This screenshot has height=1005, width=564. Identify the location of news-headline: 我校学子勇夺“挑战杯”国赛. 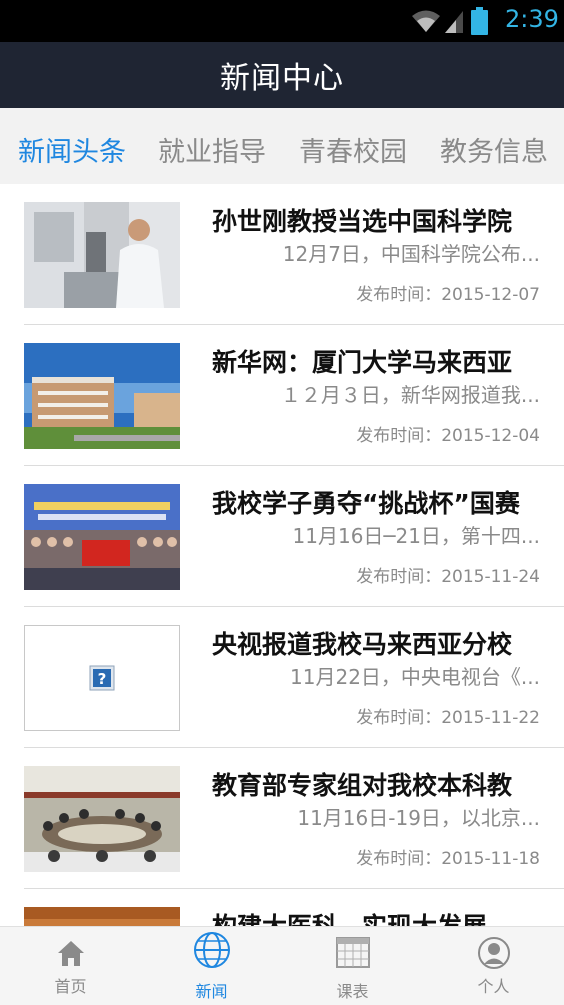
(376, 503).